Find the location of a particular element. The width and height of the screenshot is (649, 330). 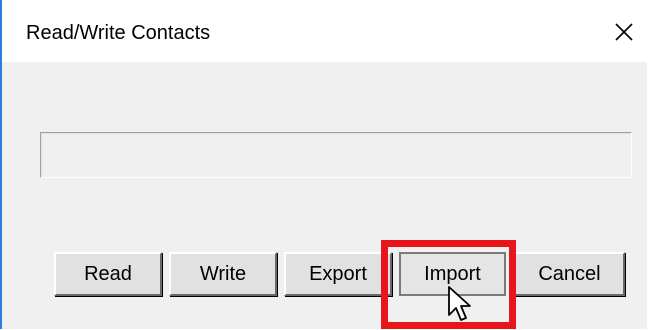

close-icon is located at coordinates (624, 34).